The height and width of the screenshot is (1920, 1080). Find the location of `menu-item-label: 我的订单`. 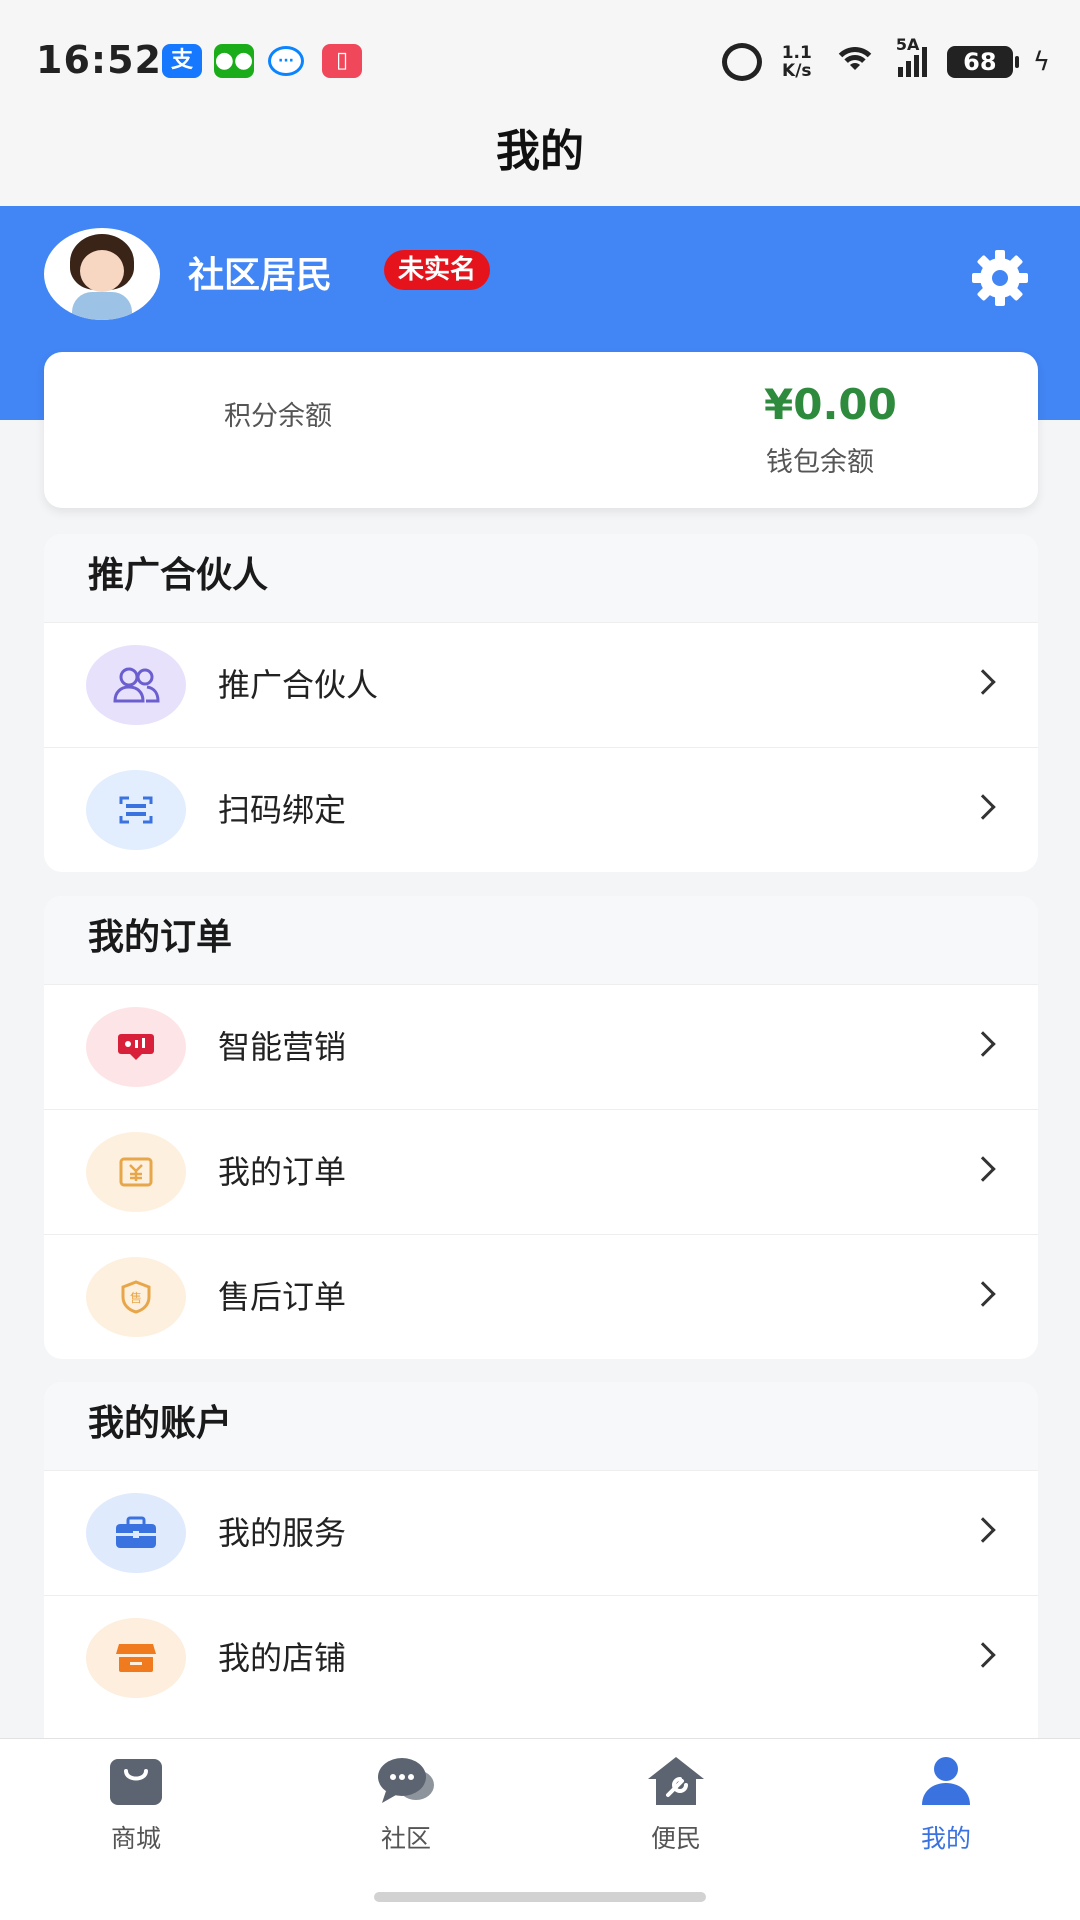

menu-item-label: 我的订单 is located at coordinates (282, 1172).